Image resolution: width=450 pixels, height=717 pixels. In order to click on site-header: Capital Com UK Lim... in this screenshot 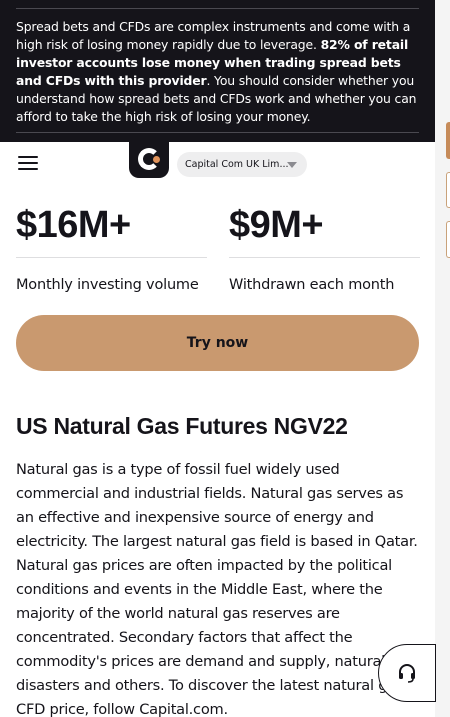, I will do `click(217, 161)`.